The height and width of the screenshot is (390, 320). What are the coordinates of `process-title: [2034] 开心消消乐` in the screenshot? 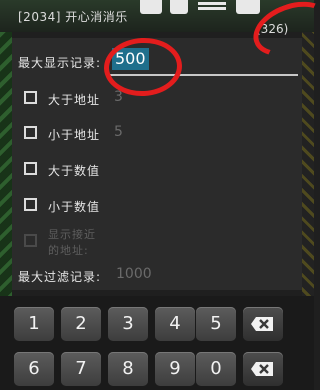 It's located at (73, 17).